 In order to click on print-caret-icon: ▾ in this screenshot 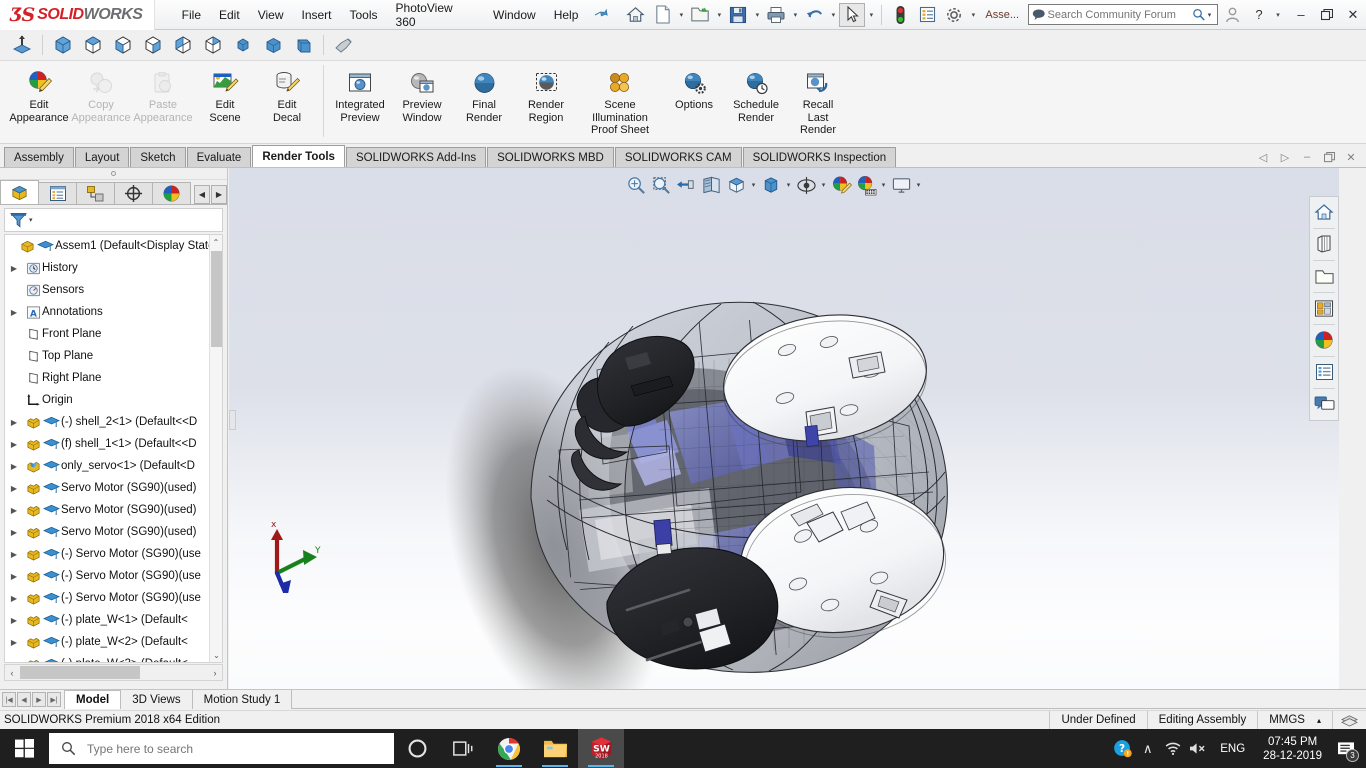, I will do `click(795, 15)`.